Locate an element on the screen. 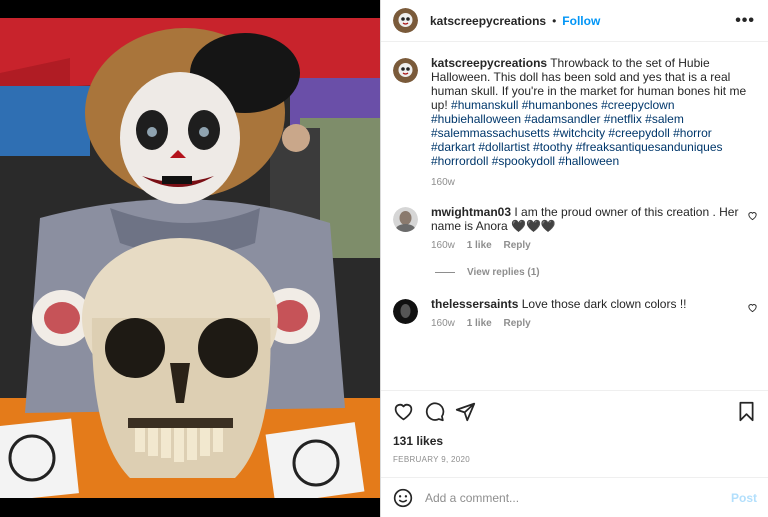  post-actions: 131 likes FEBRUARY 9, 2020 Post is located at coordinates (574, 453).